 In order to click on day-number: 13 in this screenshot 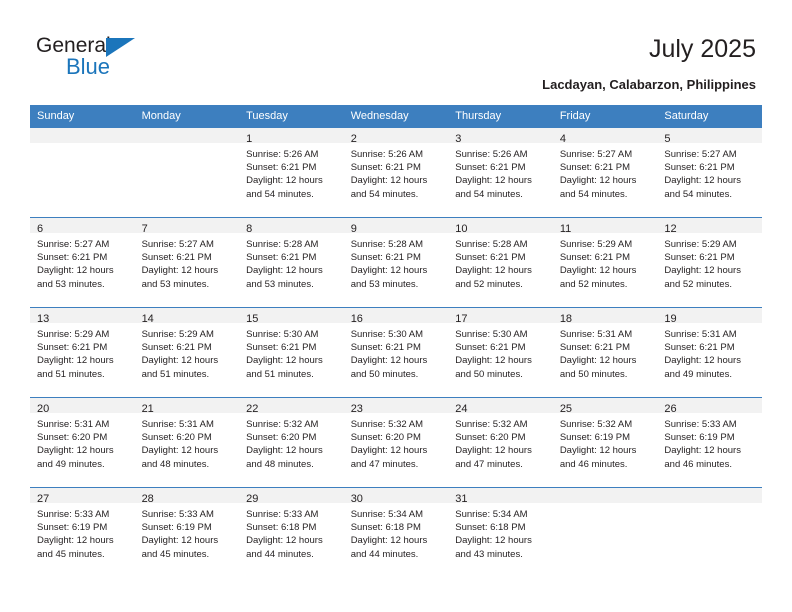, I will do `click(43, 319)`.